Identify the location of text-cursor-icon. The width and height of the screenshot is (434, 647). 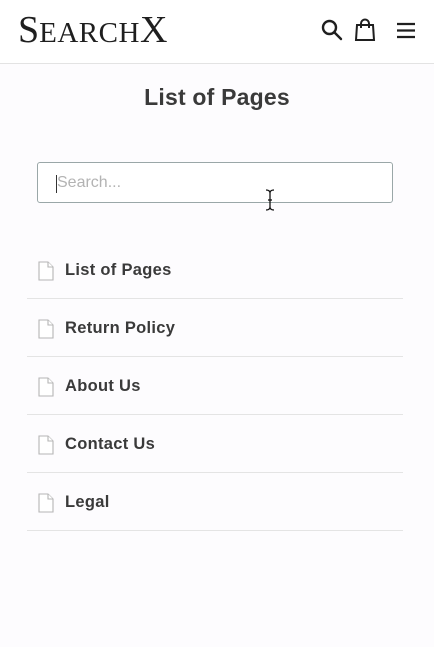
(270, 200).